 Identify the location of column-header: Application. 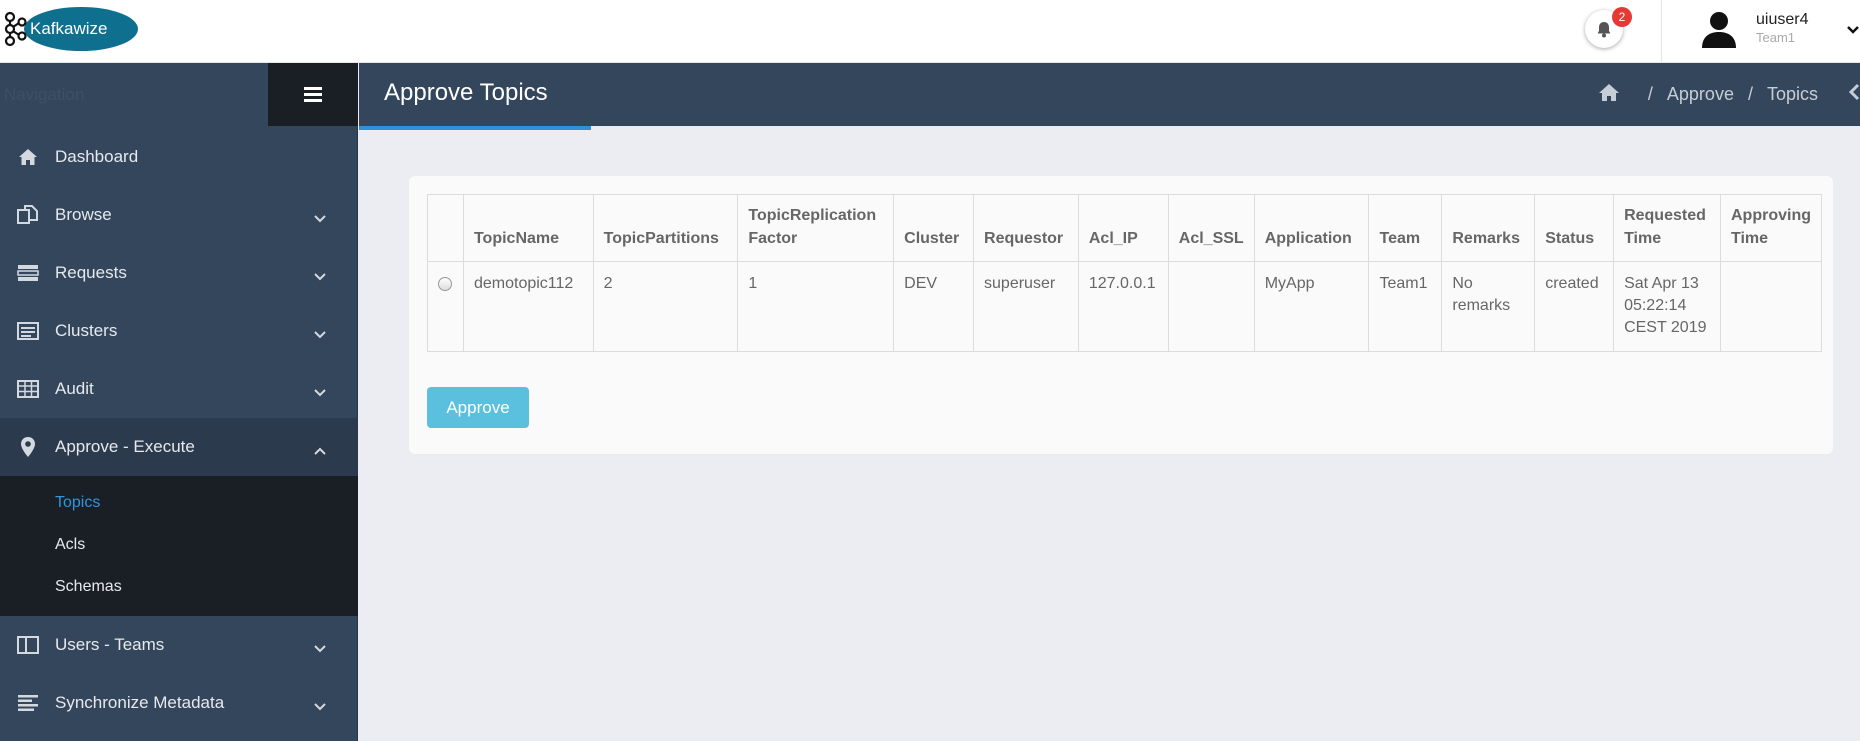
(1311, 228).